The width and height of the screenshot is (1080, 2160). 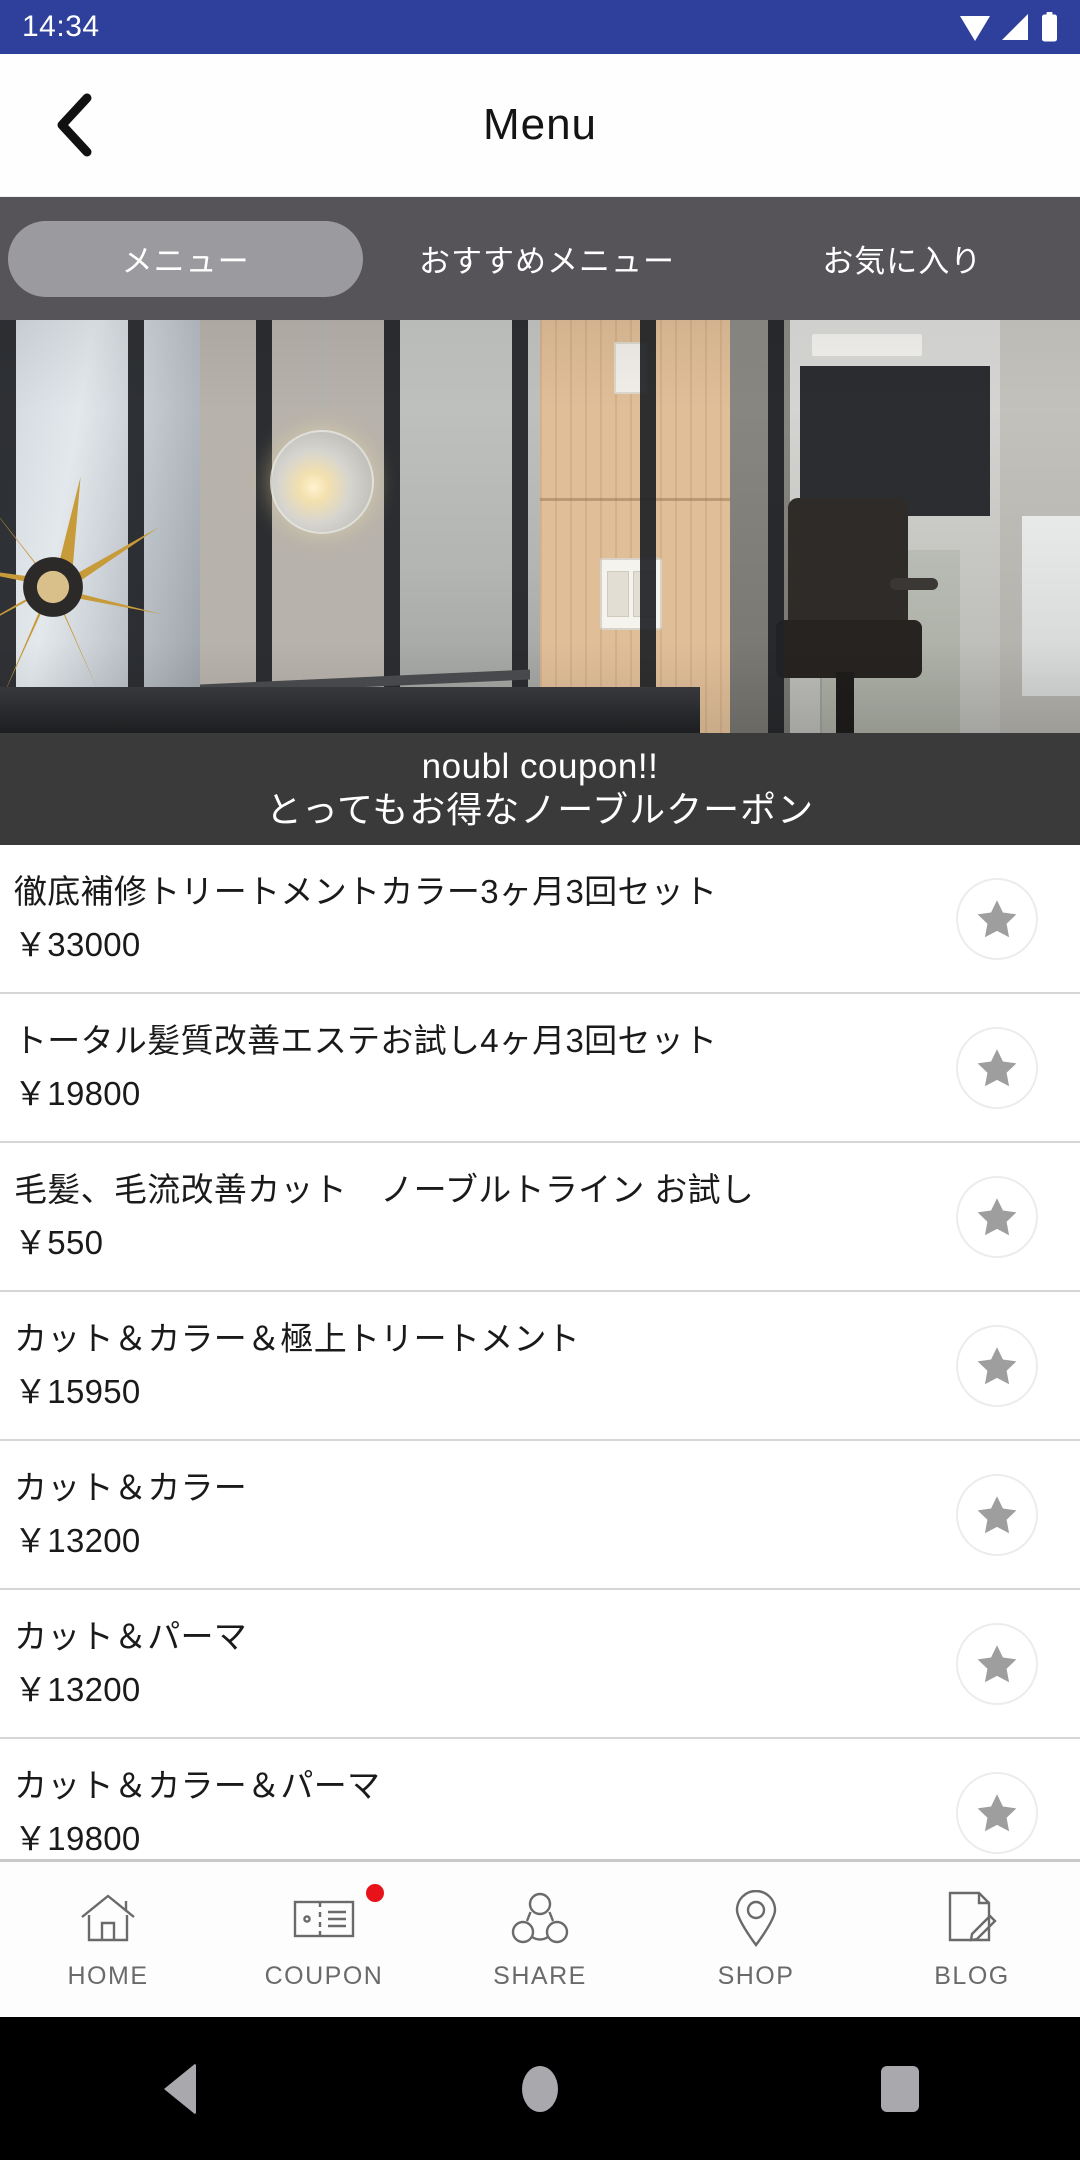 What do you see at coordinates (540, 766) in the screenshot?
I see `banner-caption-en: noubl coupon!!` at bounding box center [540, 766].